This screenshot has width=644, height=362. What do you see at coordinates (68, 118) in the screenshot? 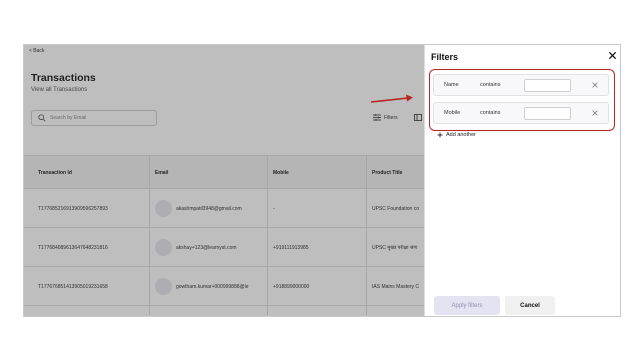
I see `search-input: Search by Email` at bounding box center [68, 118].